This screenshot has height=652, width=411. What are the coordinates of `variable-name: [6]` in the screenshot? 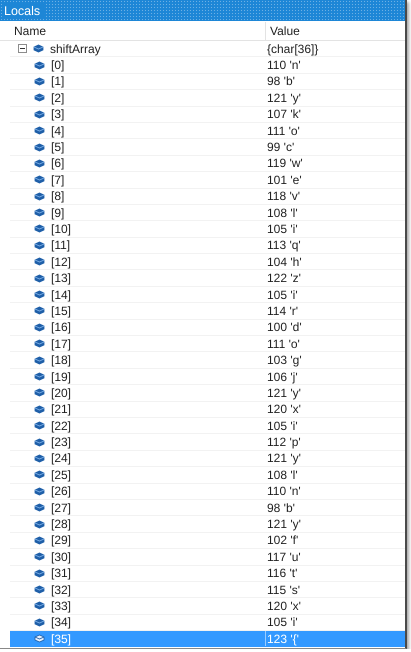 It's located at (57, 163).